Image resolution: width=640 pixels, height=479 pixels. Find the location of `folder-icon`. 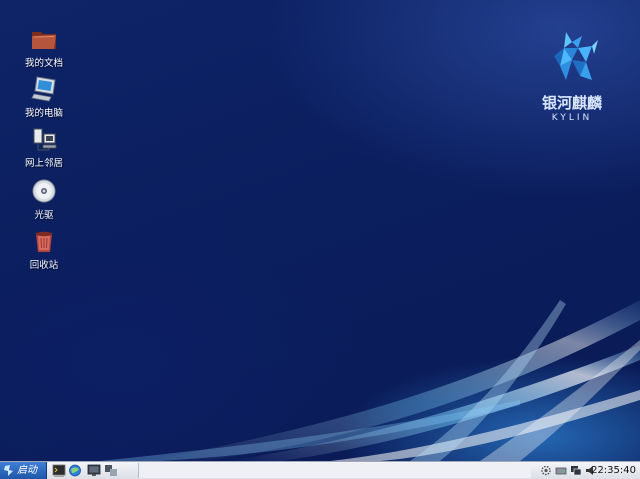

folder-icon is located at coordinates (44, 40).